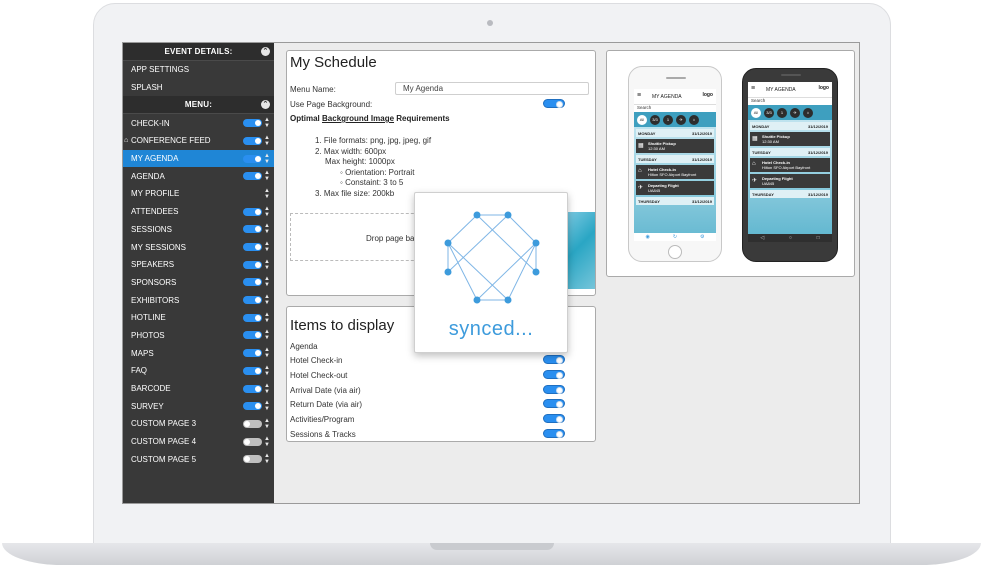 This screenshot has width=983, height=568. Describe the element at coordinates (333, 62) in the screenshot. I see `panel-title: My Schedule` at that location.